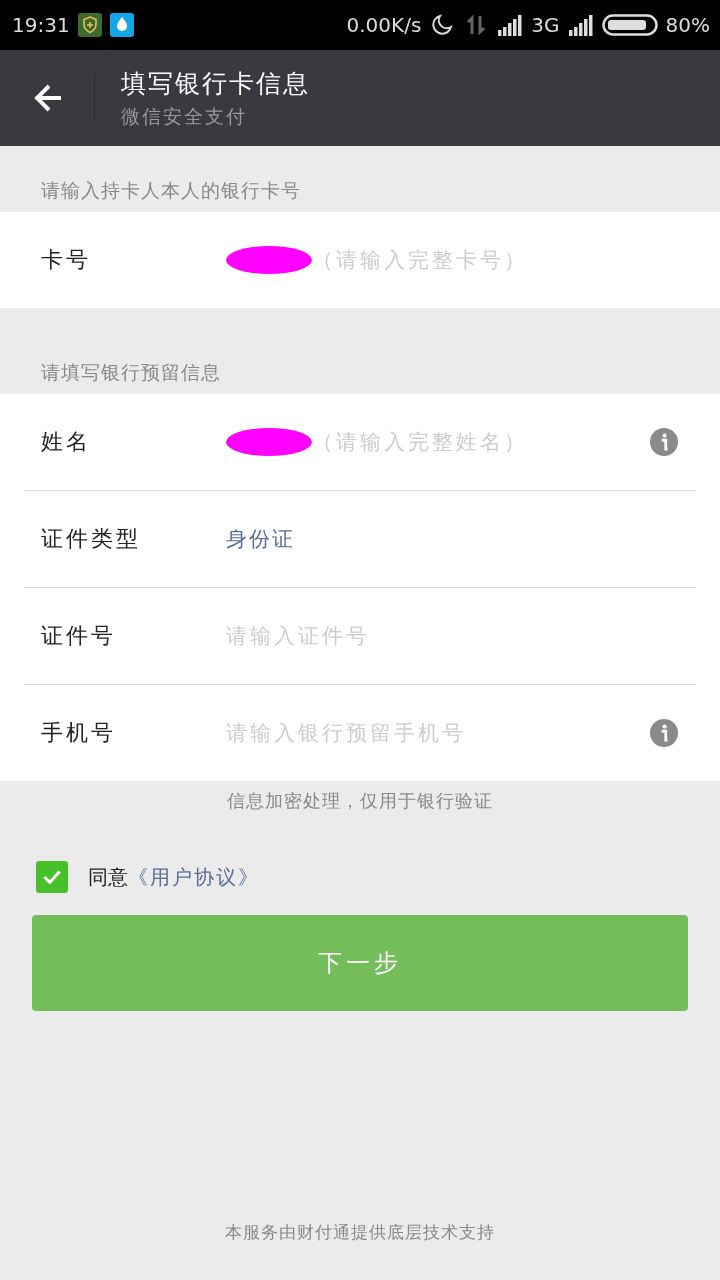 This screenshot has height=1280, width=720. What do you see at coordinates (41, 25) in the screenshot?
I see `clock: 19:31` at bounding box center [41, 25].